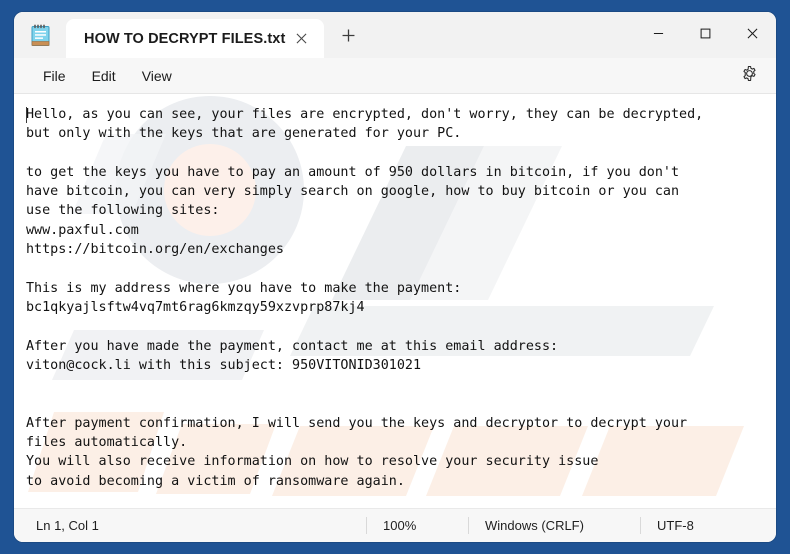 The height and width of the screenshot is (554, 790). I want to click on close-window-button, so click(752, 35).